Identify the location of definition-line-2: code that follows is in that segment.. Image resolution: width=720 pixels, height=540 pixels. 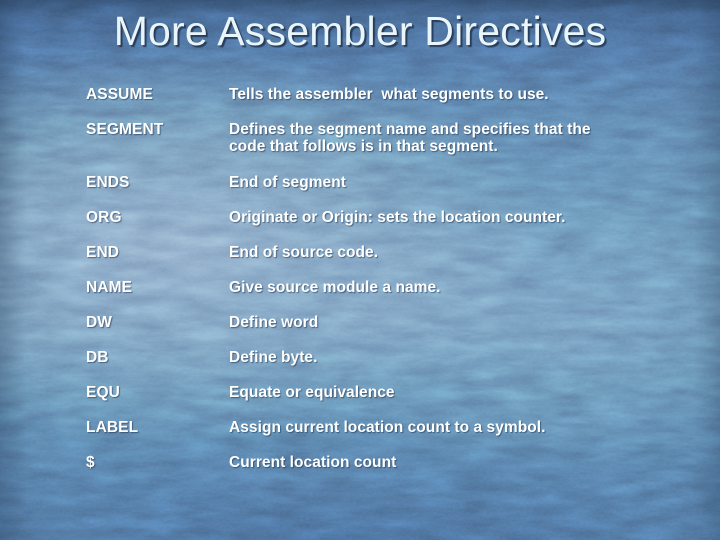
(363, 146).